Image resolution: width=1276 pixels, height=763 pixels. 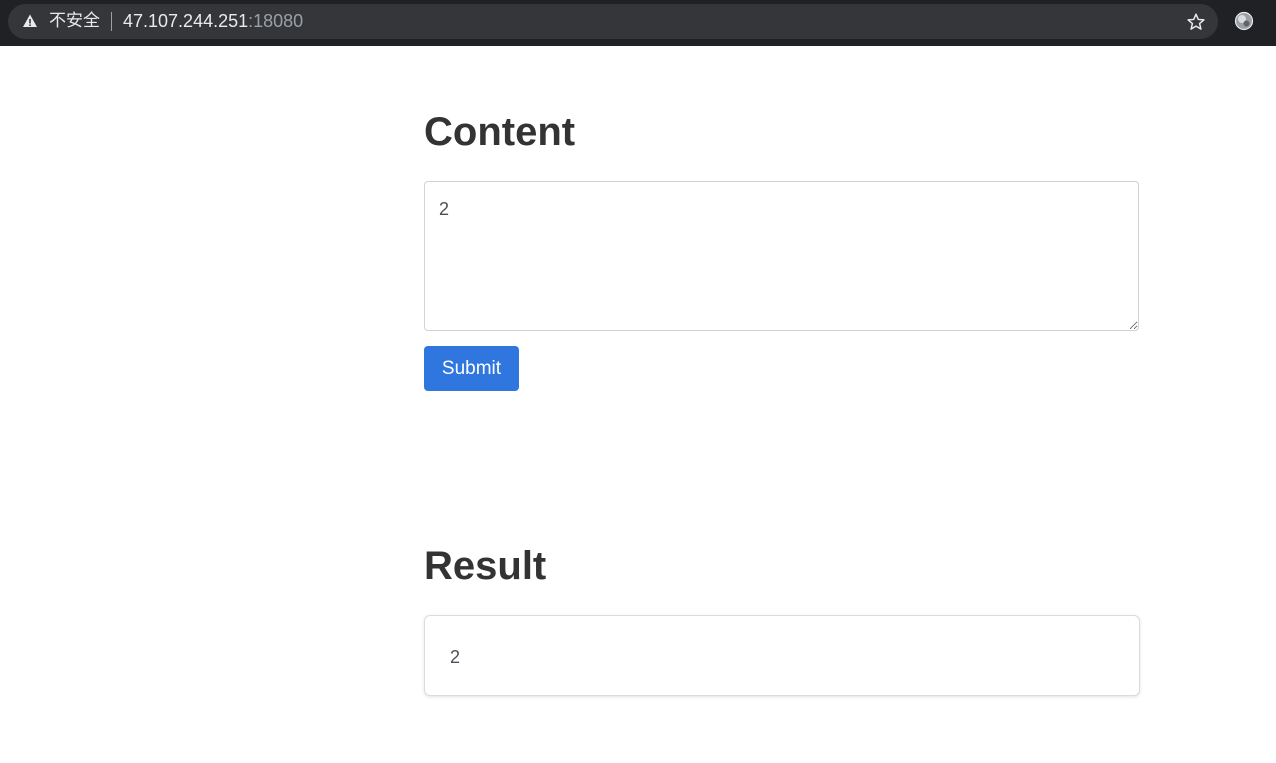 I want to click on url-text: 47.107.244.251:18080, so click(x=213, y=21).